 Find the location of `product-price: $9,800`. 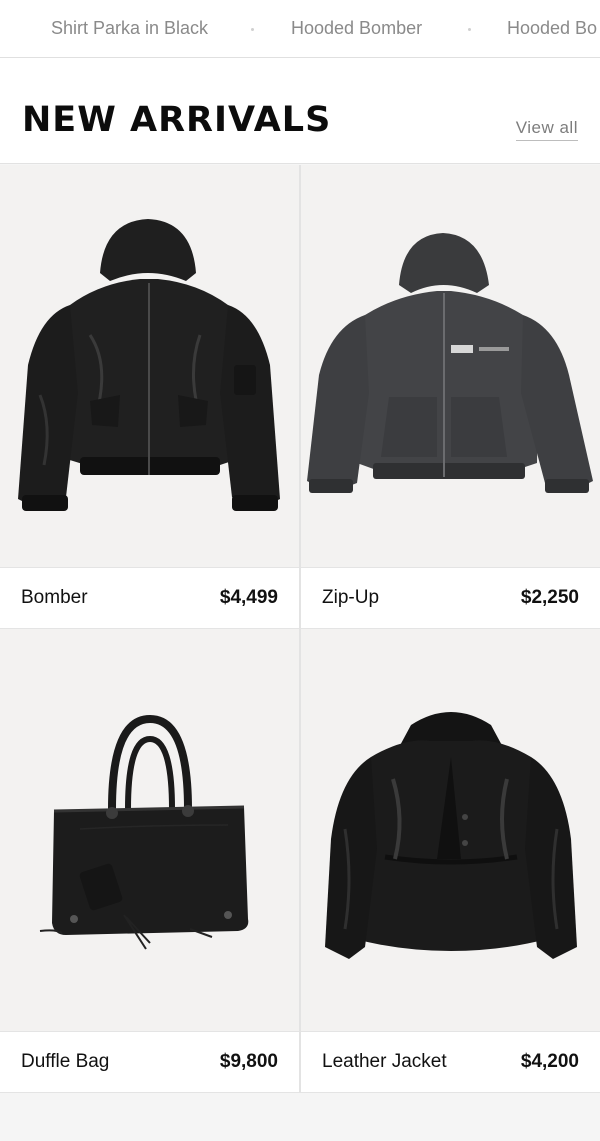

product-price: $9,800 is located at coordinates (248, 1061).